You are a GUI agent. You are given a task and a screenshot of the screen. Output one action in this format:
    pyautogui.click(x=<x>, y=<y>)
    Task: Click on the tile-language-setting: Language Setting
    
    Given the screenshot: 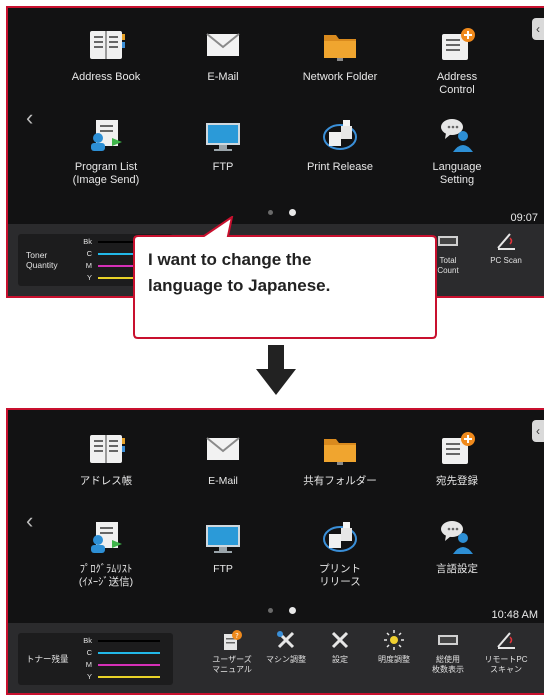 What is the action you would take?
    pyautogui.click(x=457, y=151)
    